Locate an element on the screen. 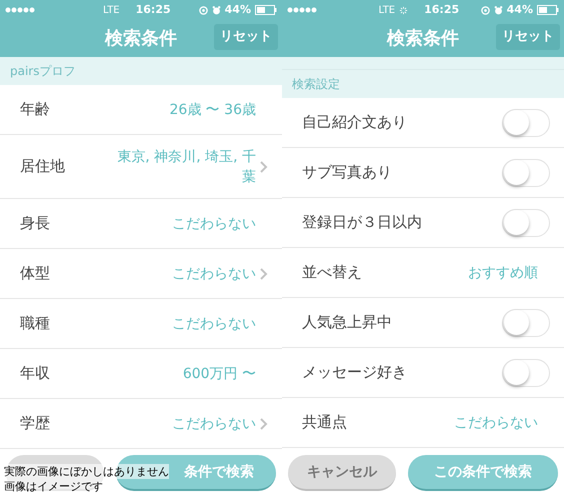 The height and width of the screenshot is (500, 564). row-label: 自己紹介文あり is located at coordinates (354, 123).